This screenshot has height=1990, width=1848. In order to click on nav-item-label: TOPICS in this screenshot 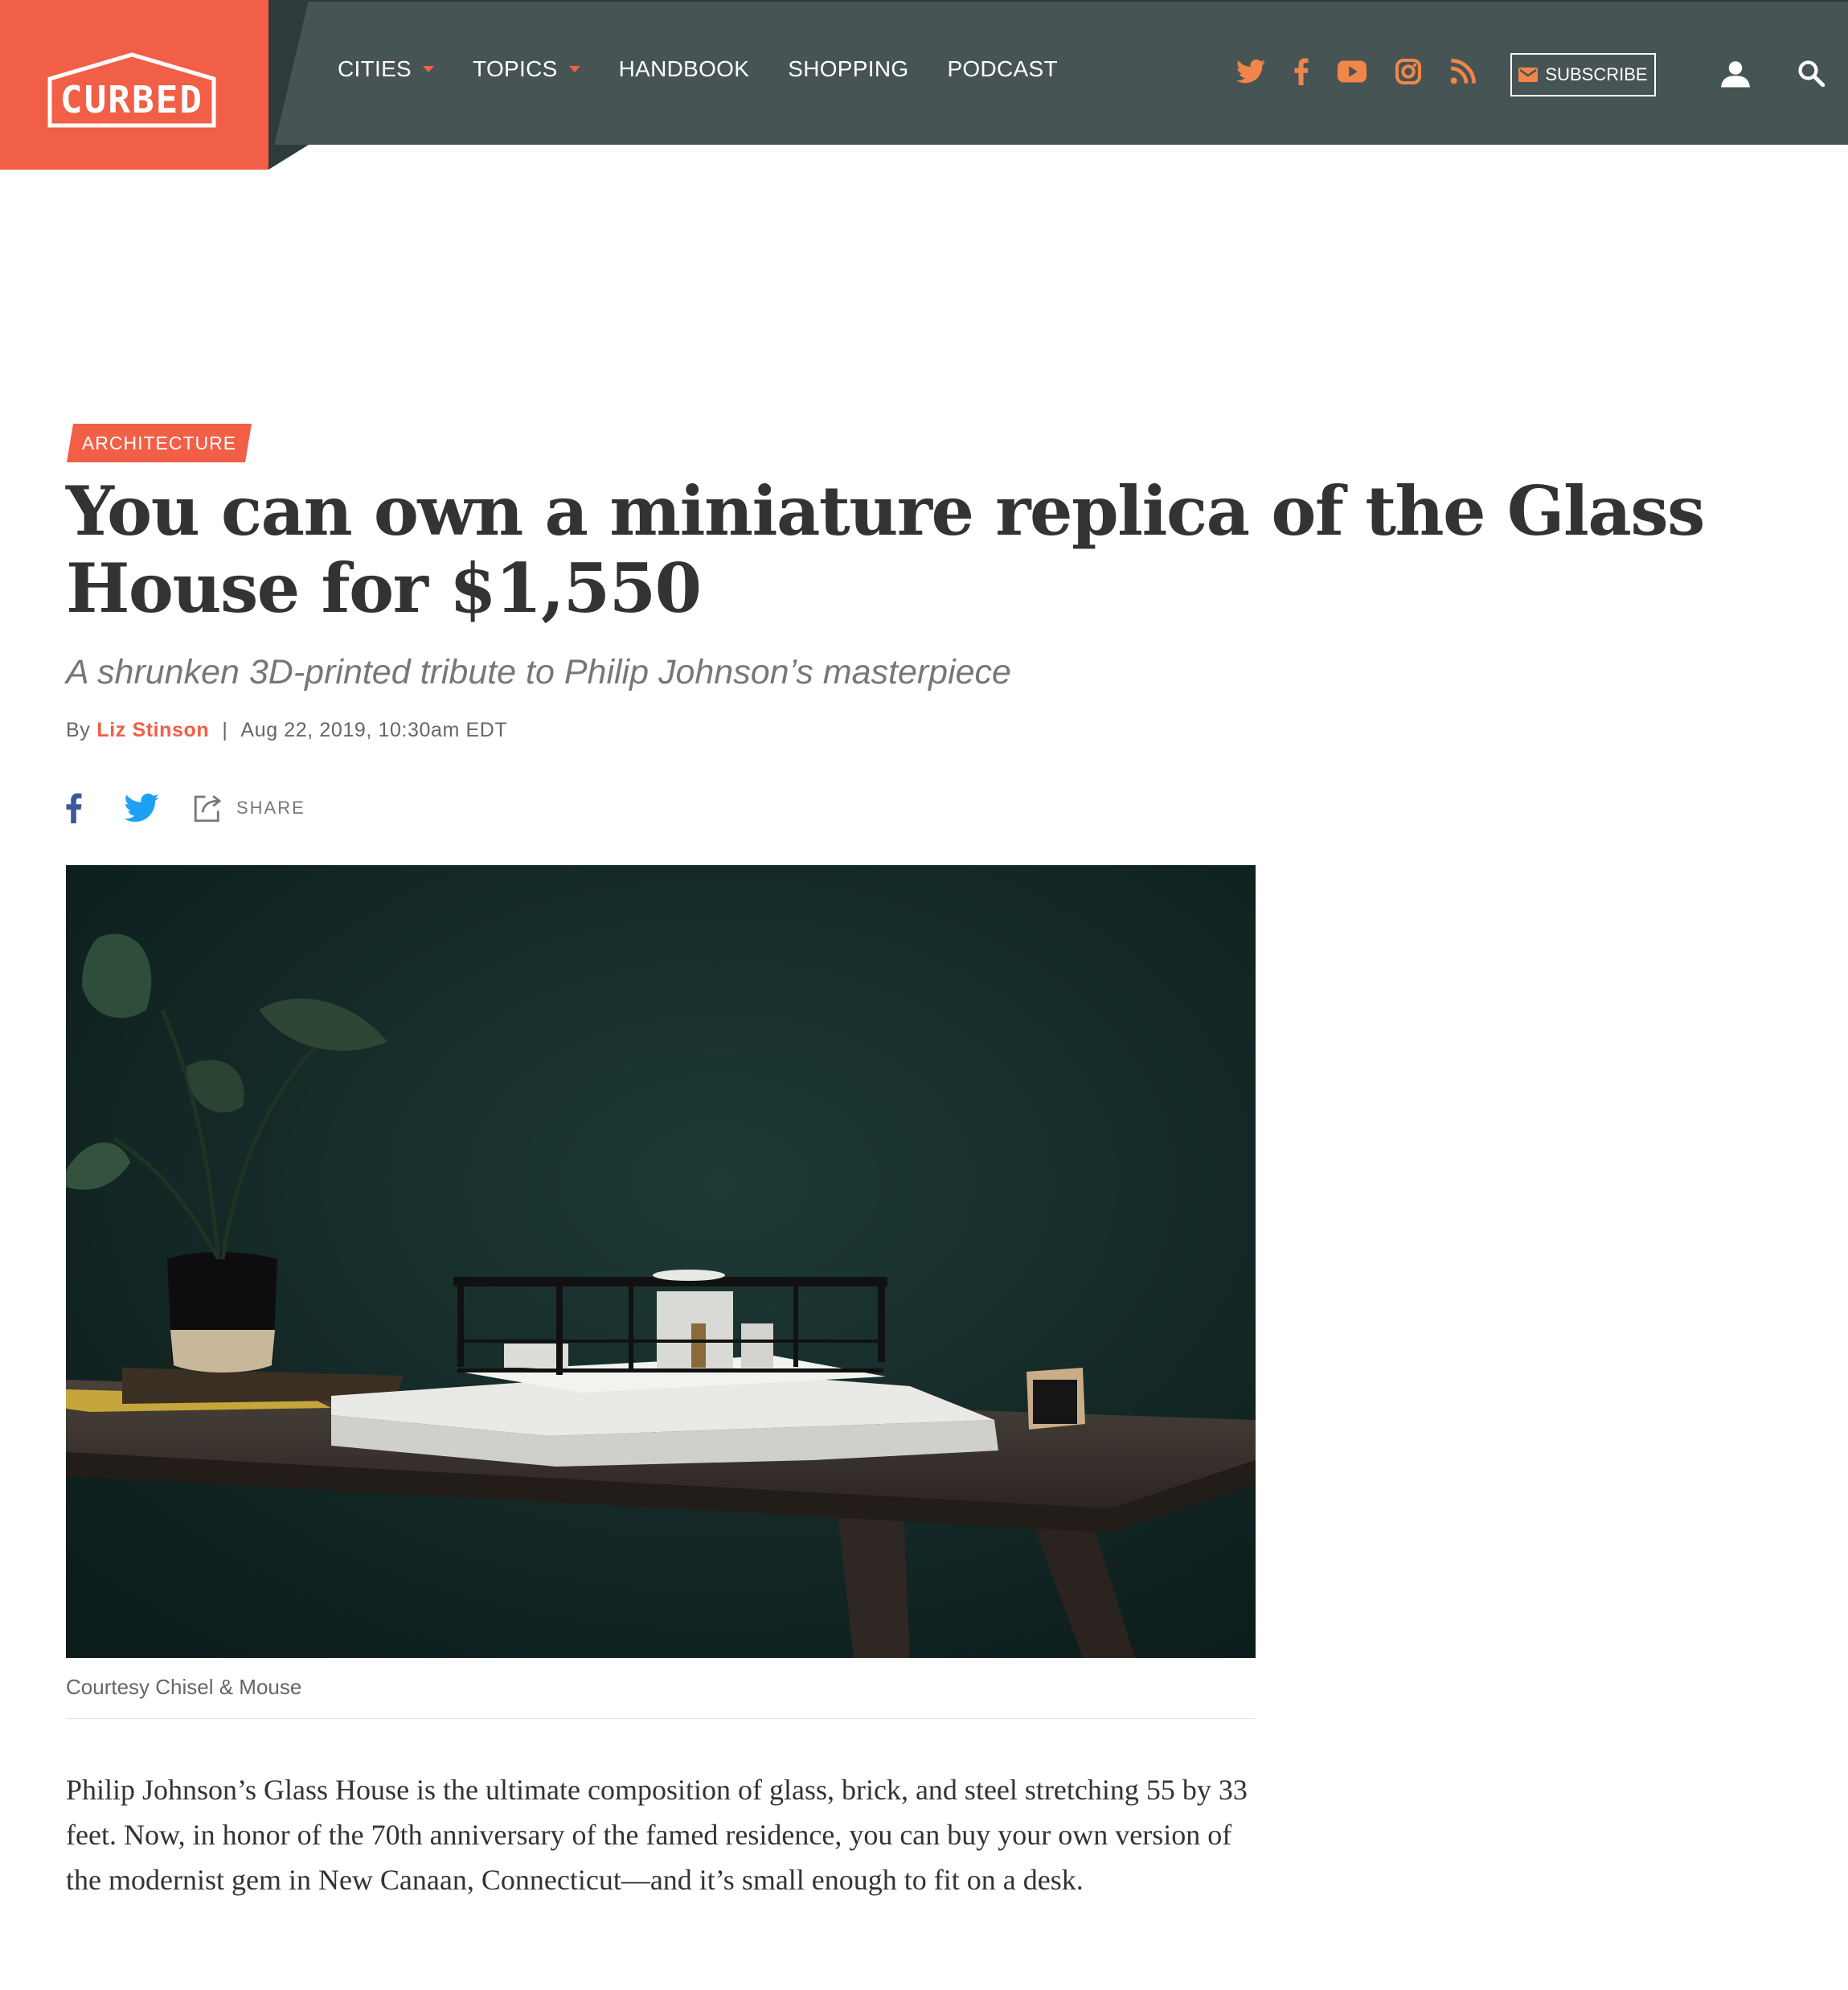, I will do `click(515, 68)`.